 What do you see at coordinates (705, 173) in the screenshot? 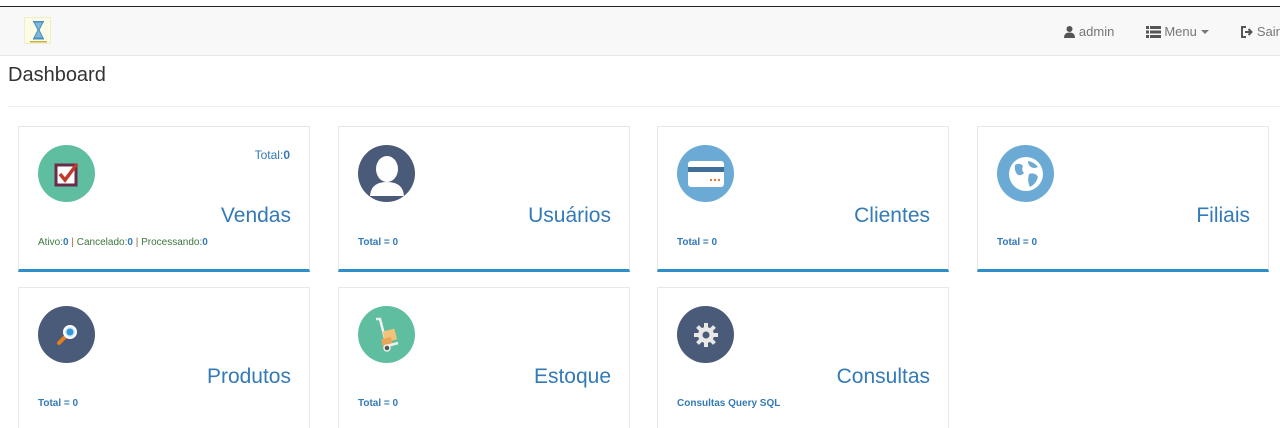
I see `credit-card-icon` at bounding box center [705, 173].